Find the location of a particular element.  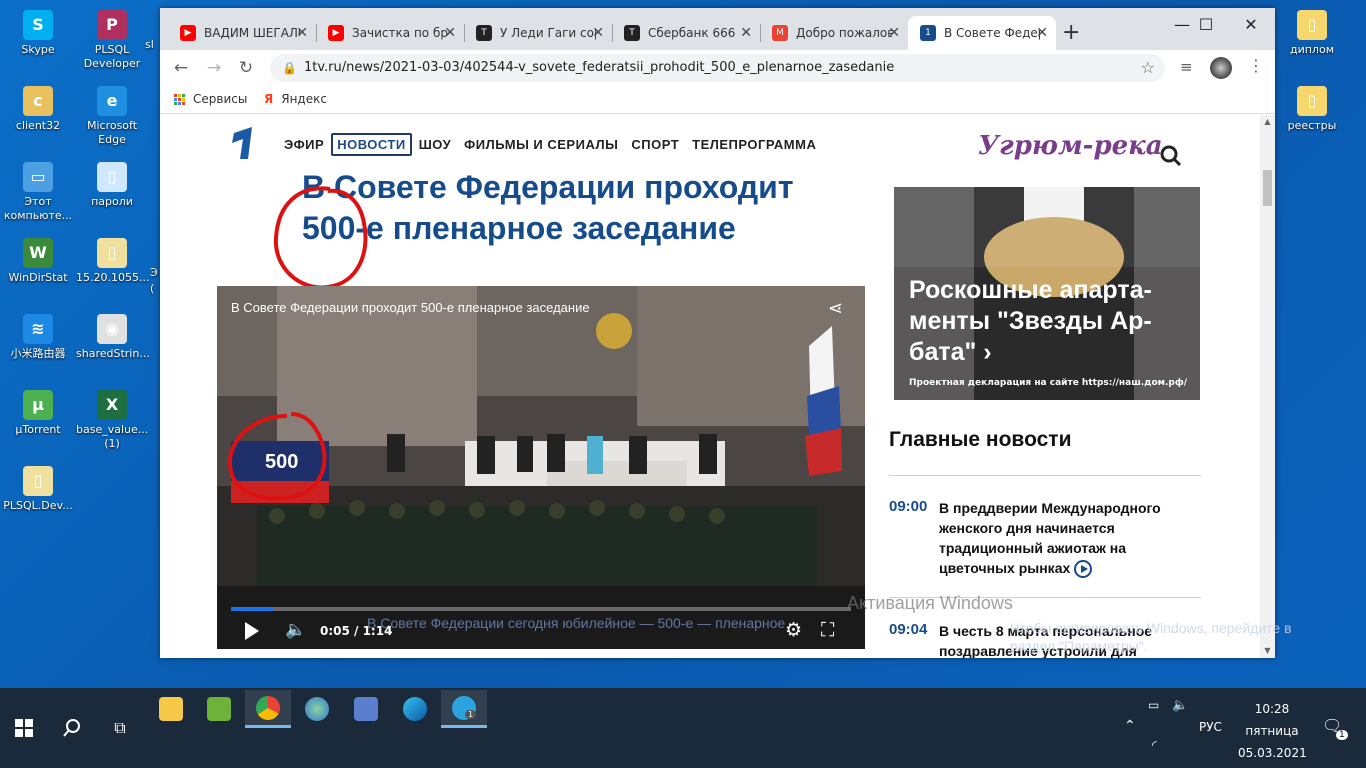

site-nav-item: ЭФИР is located at coordinates (304, 144).